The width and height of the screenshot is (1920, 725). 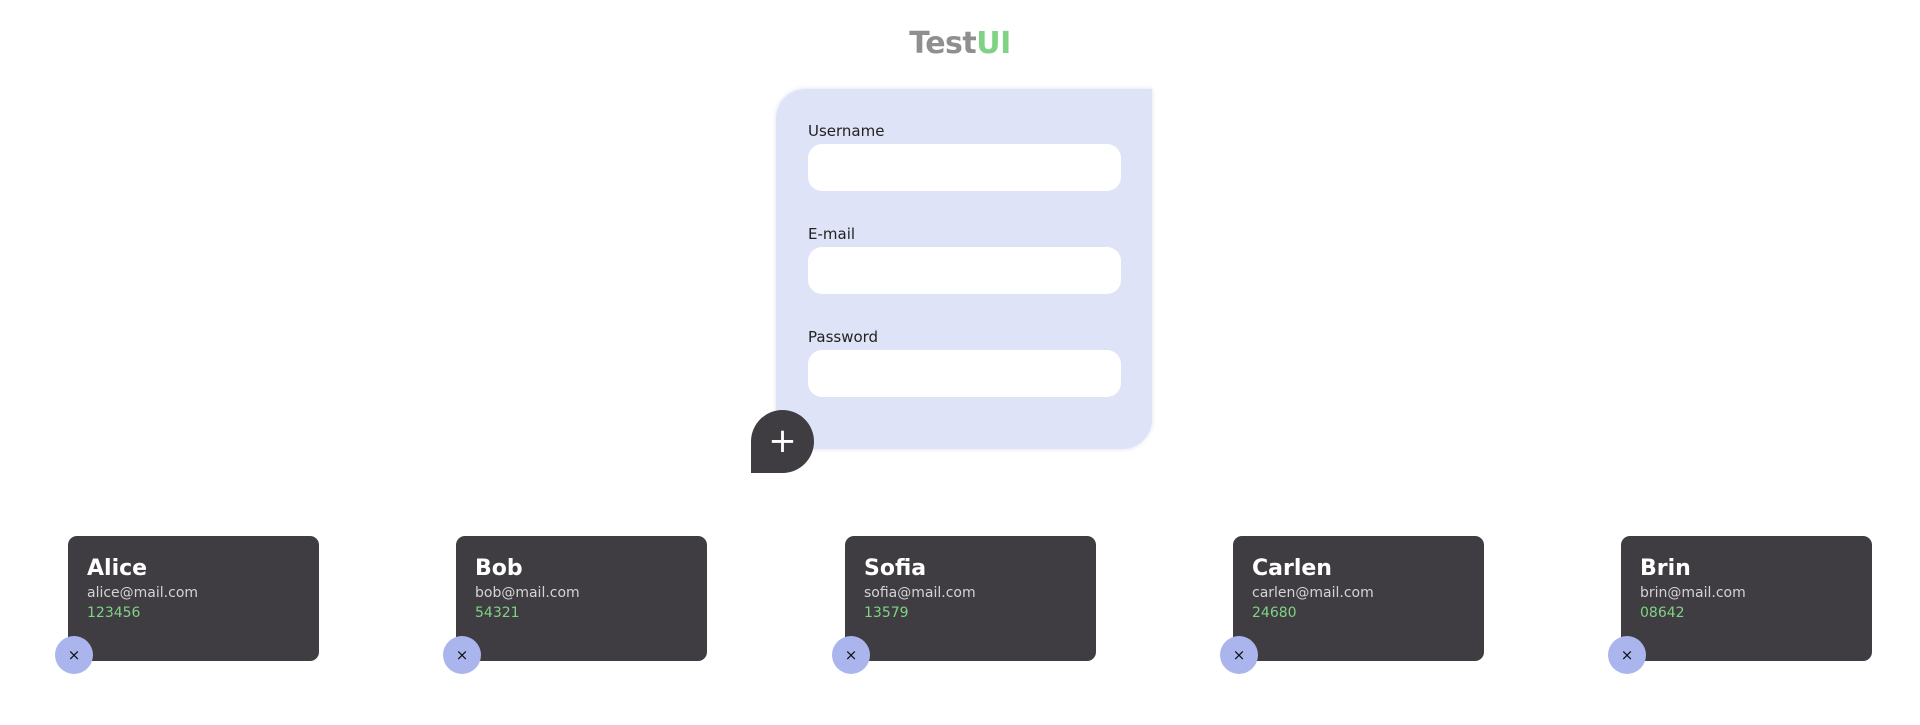 What do you see at coordinates (114, 613) in the screenshot?
I see `user-password: 123456` at bounding box center [114, 613].